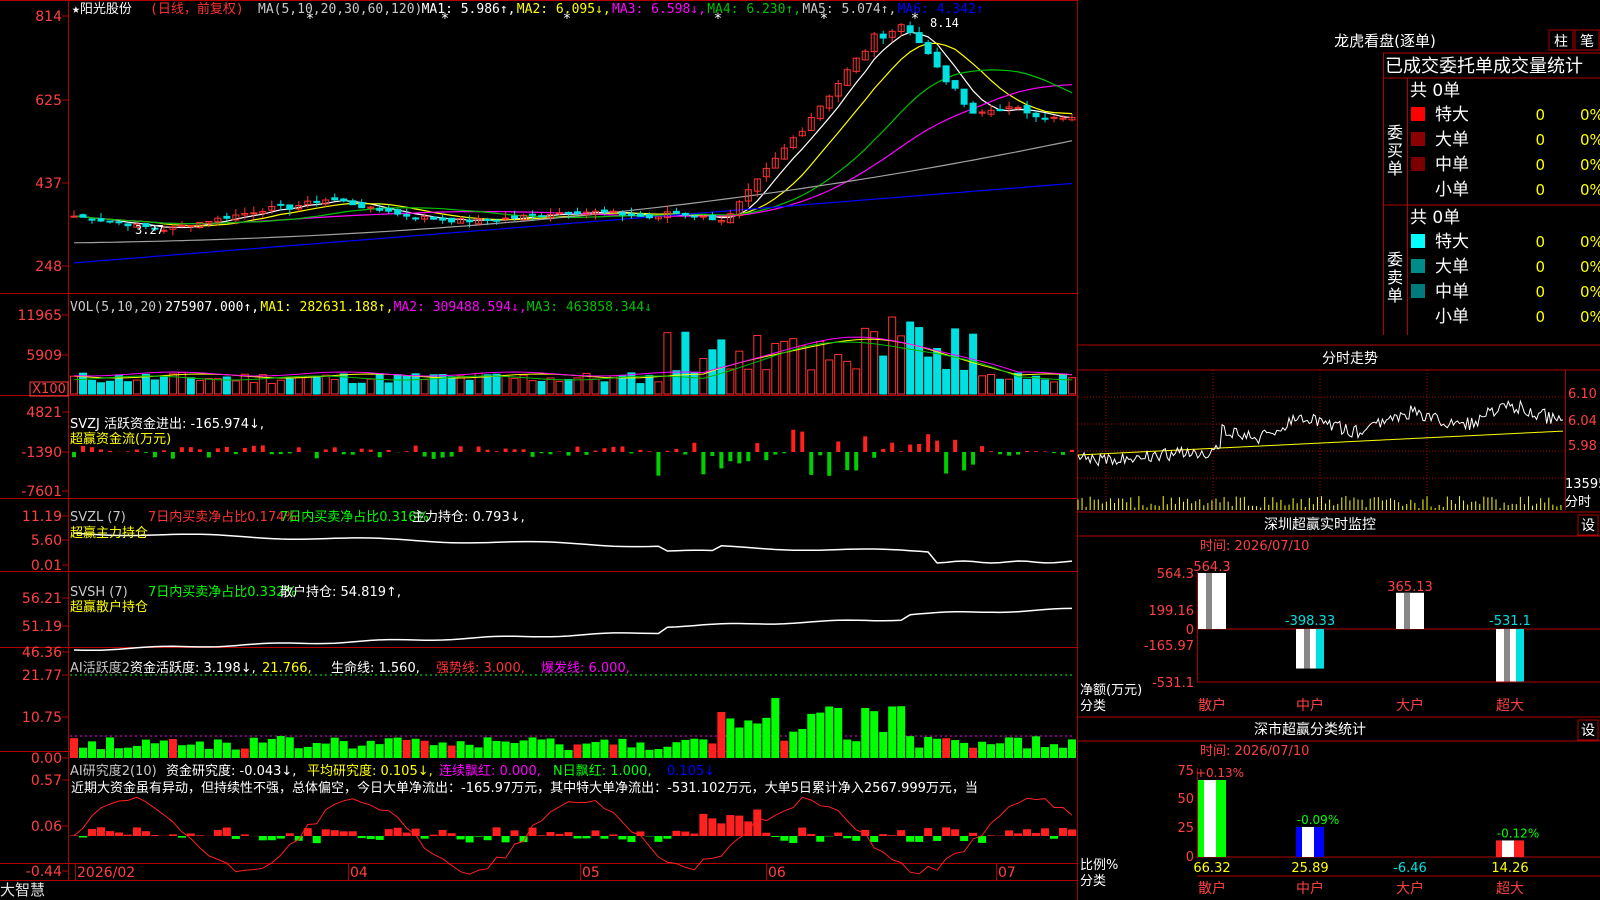 The height and width of the screenshot is (900, 1600). Describe the element at coordinates (1309, 868) in the screenshot. I see `classify-value-label: 25.89` at that location.